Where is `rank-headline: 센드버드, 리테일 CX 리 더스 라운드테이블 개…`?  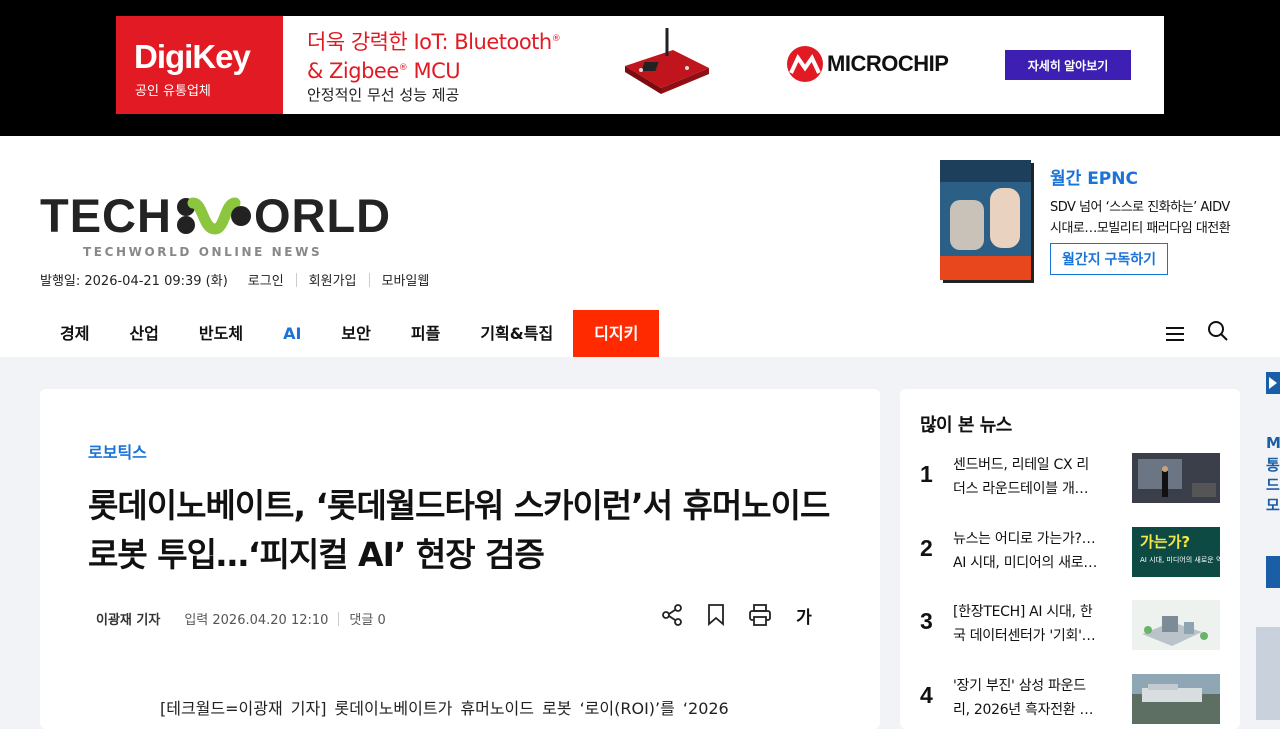
rank-headline: 센드버드, 리테일 CX 리 더스 라운드테이블 개… is located at coordinates (1021, 477).